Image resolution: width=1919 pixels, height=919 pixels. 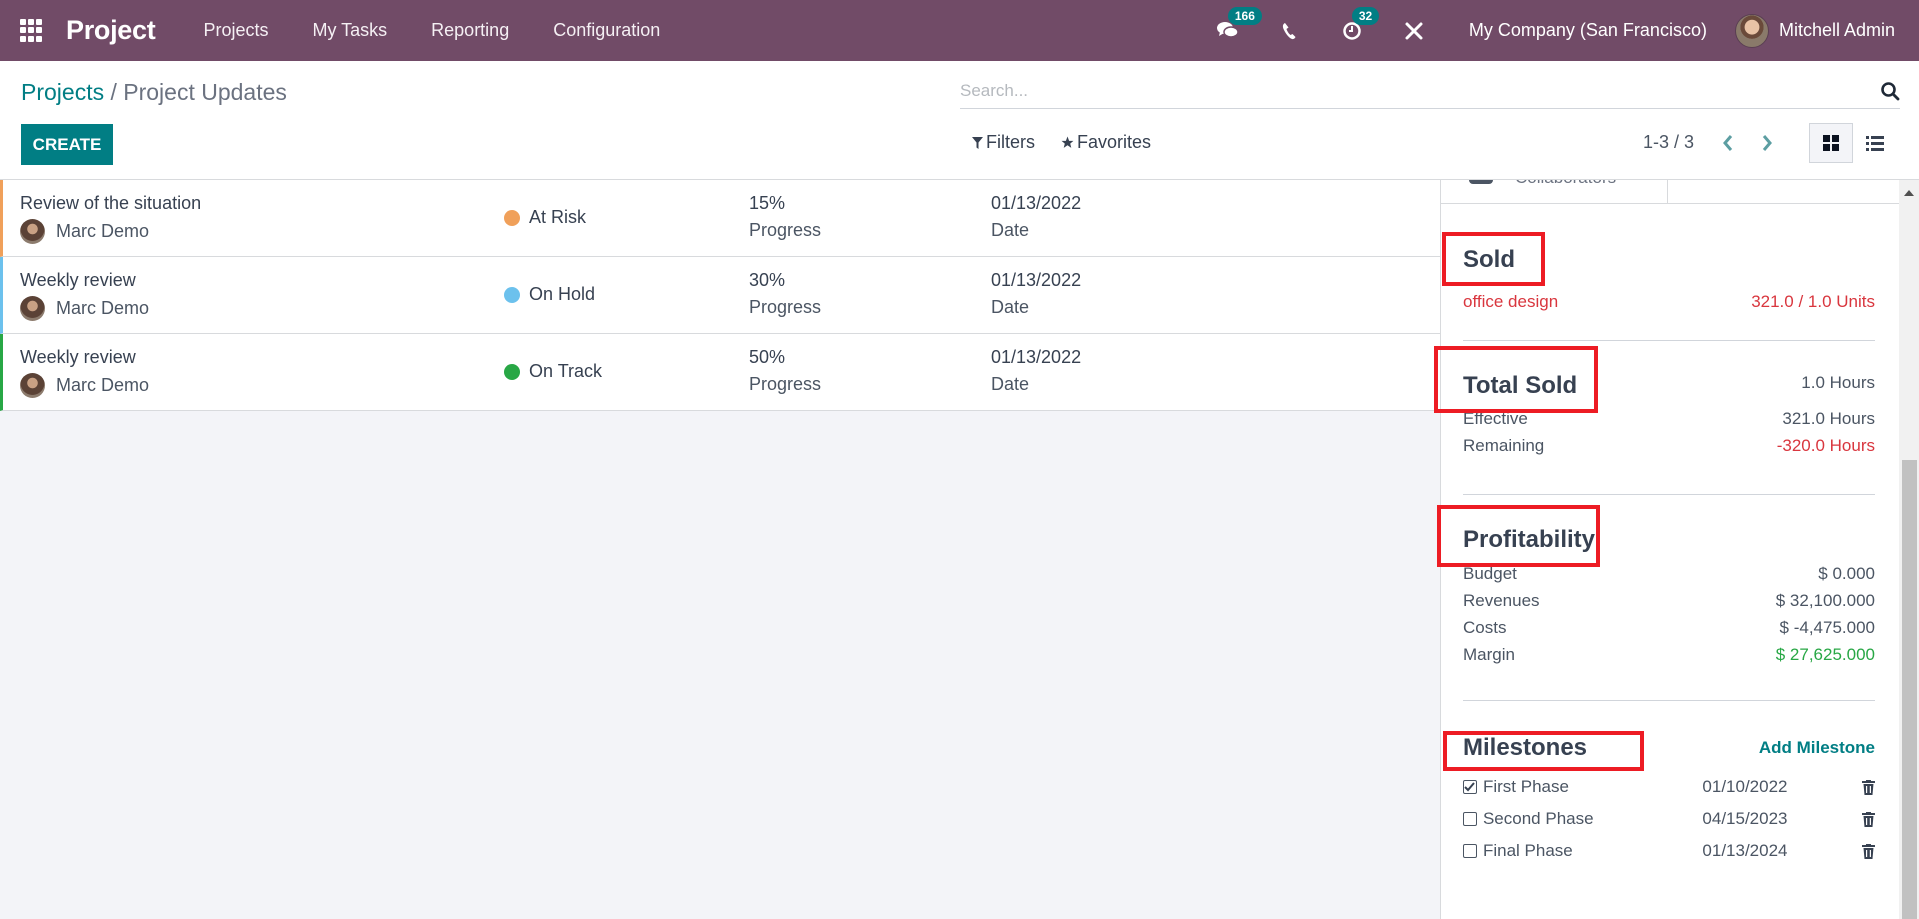 I want to click on author-avatar, so click(x=32, y=231).